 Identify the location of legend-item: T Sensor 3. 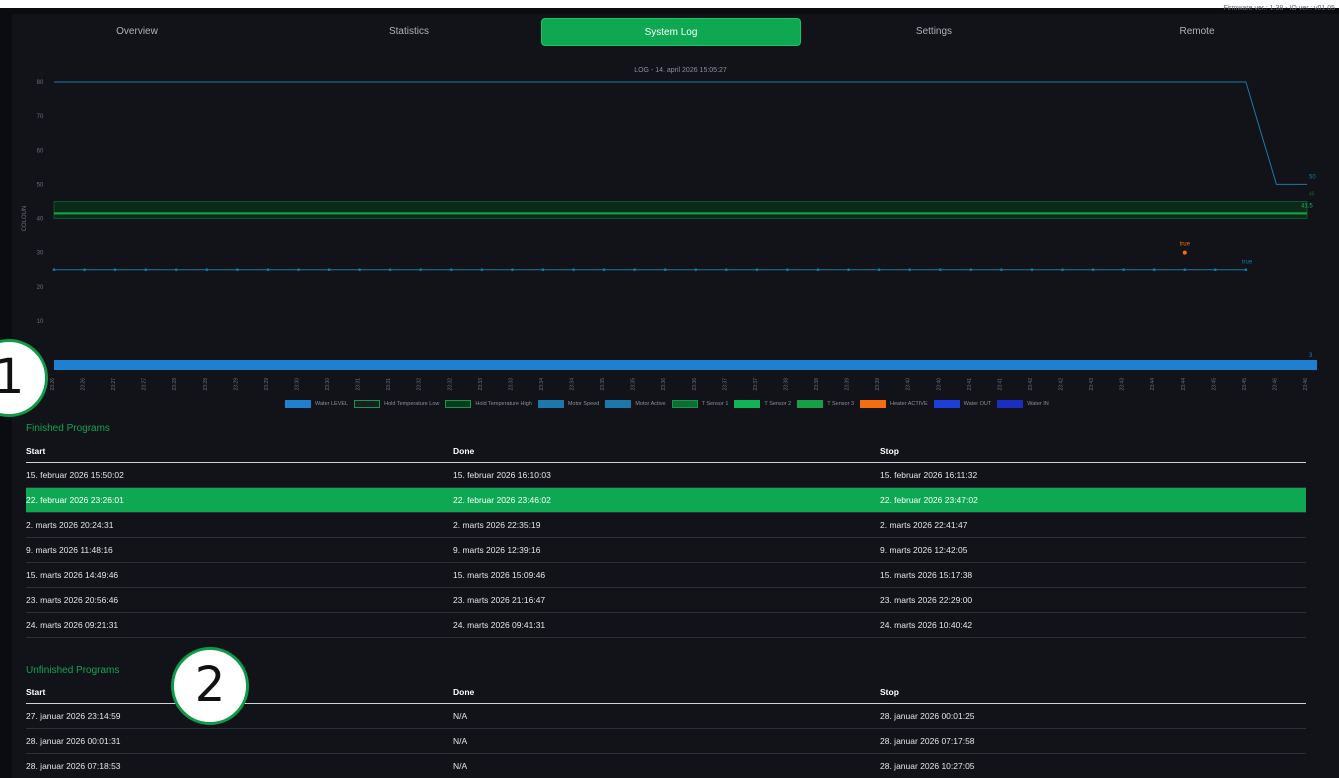
(825, 404).